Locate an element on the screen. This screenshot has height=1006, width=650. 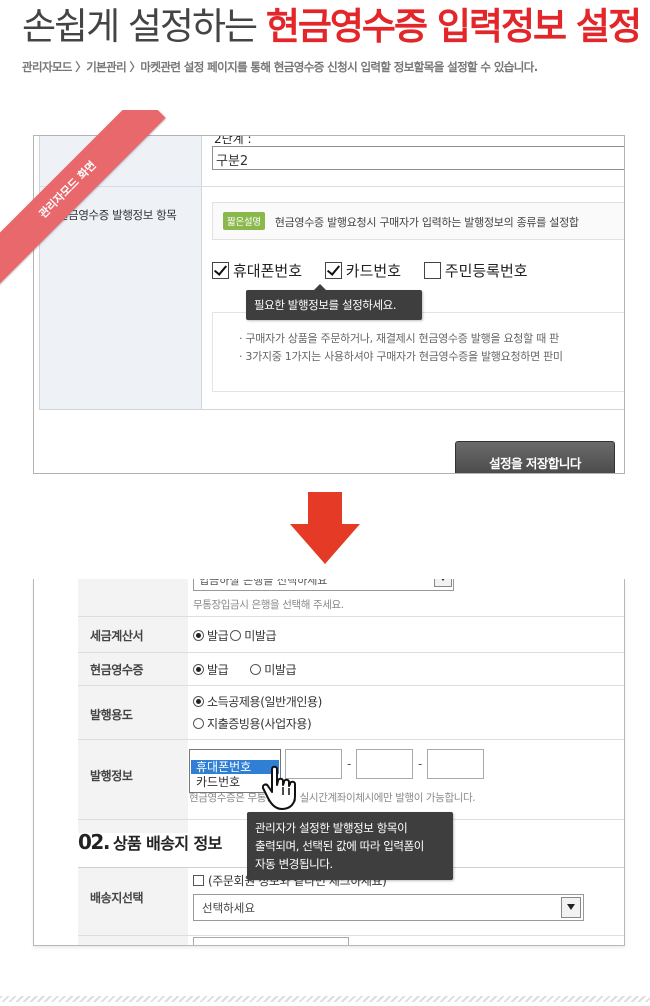
issue-info-options: 휴대폰번호 카드번호 주민등록번호 is located at coordinates (379, 270).